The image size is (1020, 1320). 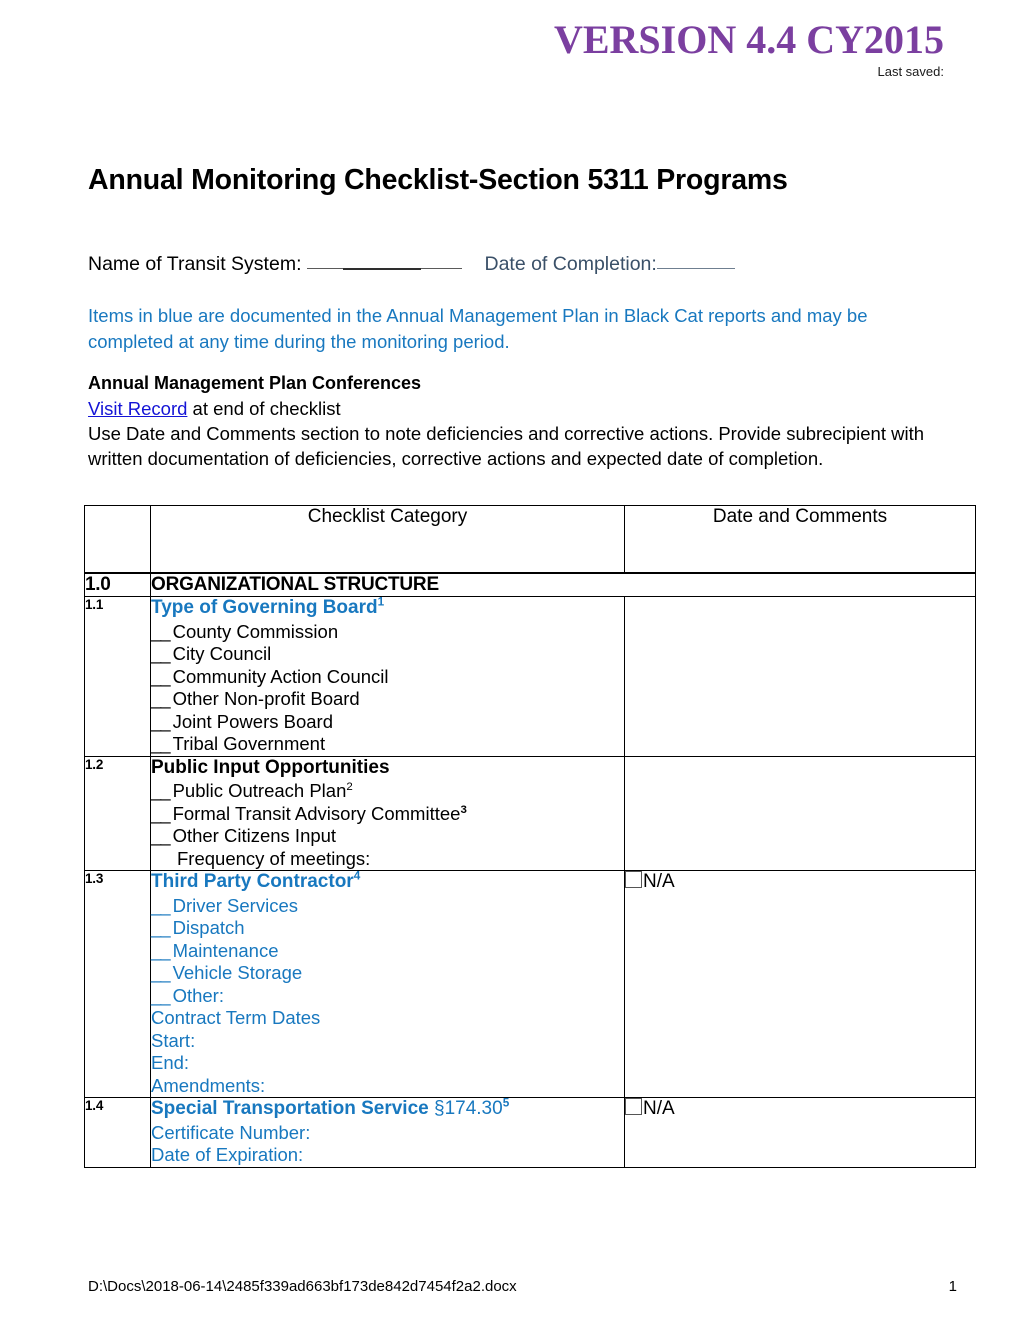 I want to click on option-label: Joint Powers Board, so click(x=252, y=721).